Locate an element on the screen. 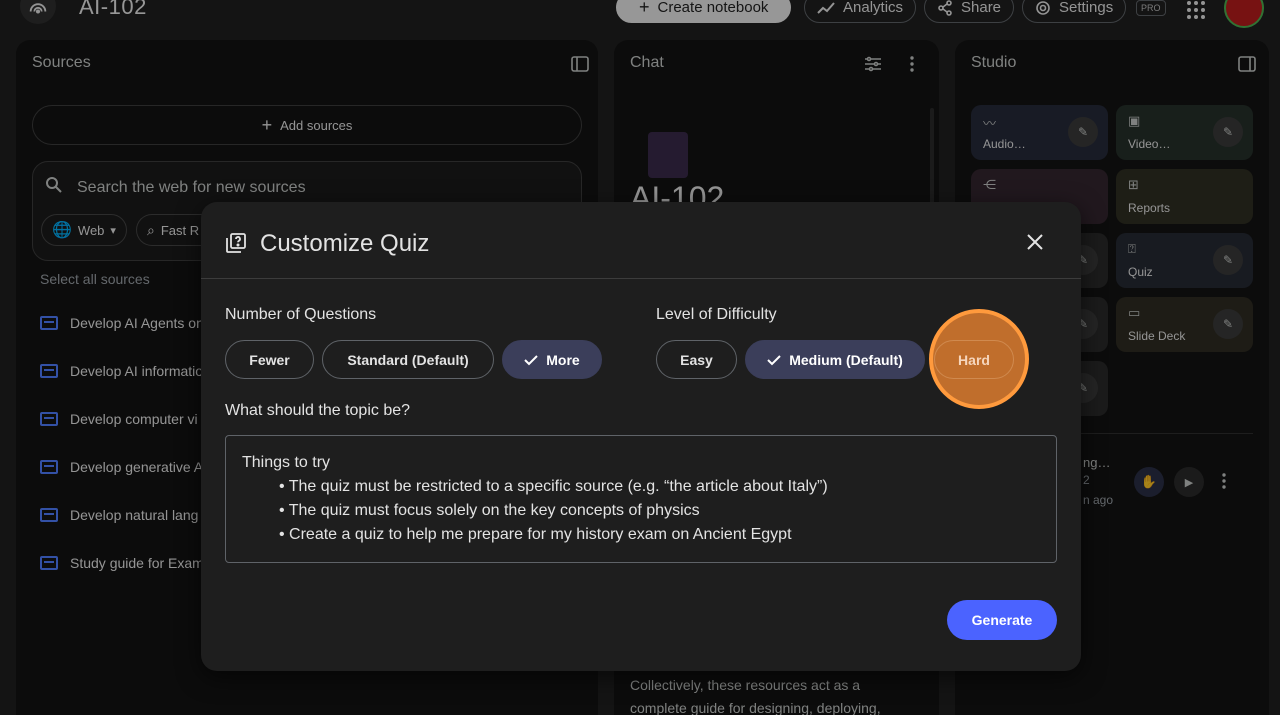 The height and width of the screenshot is (715, 1280). topic-label: What should the topic be? is located at coordinates (318, 410).